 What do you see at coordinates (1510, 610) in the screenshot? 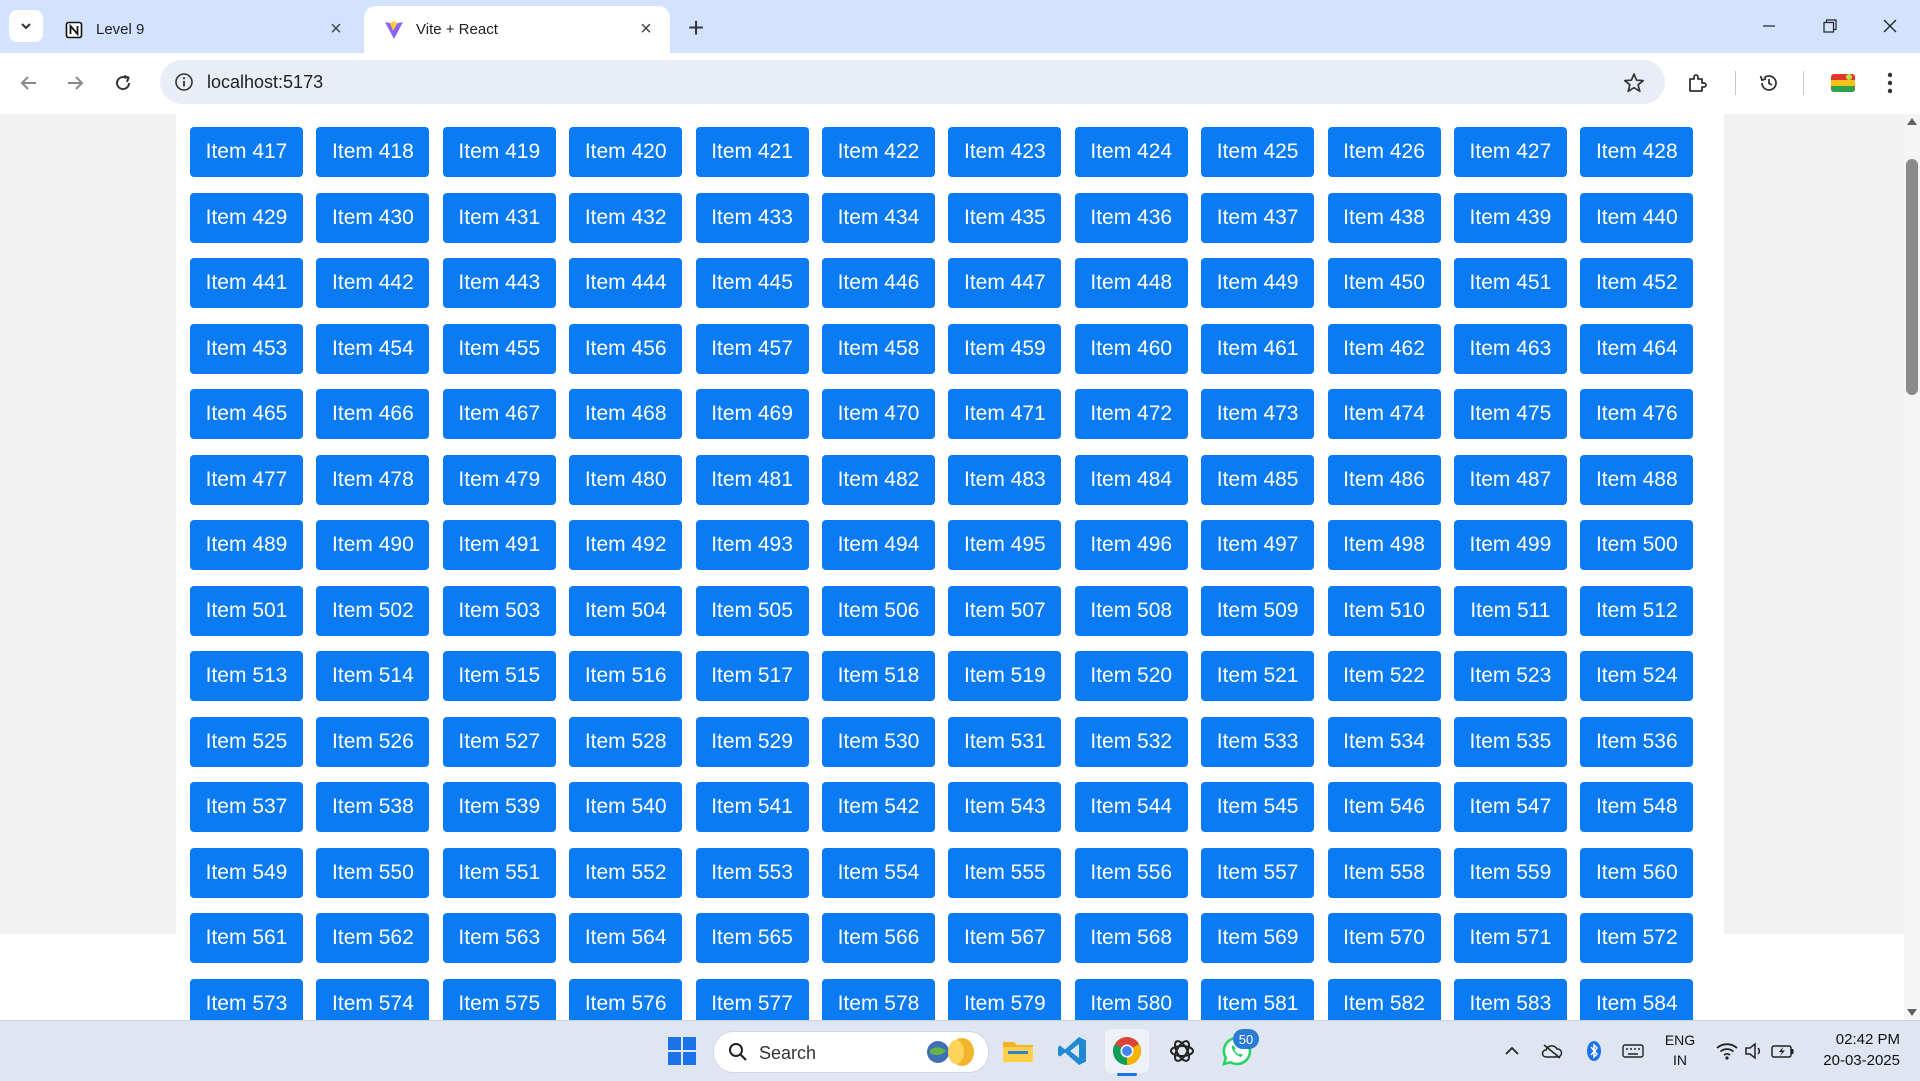
I see `item-button: Item 511` at bounding box center [1510, 610].